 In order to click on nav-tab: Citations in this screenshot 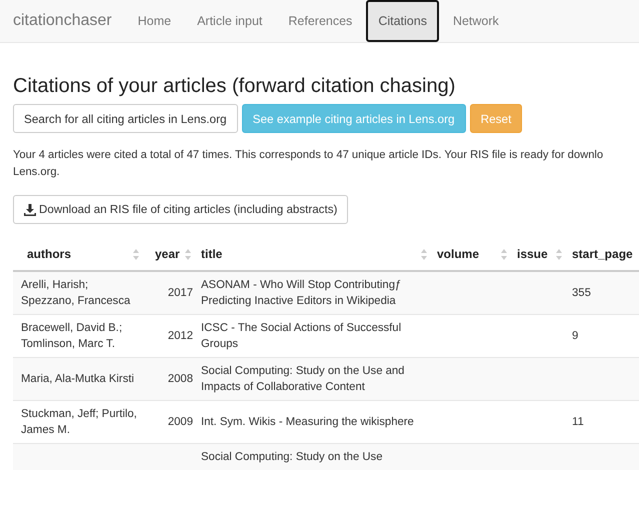, I will do `click(402, 21)`.